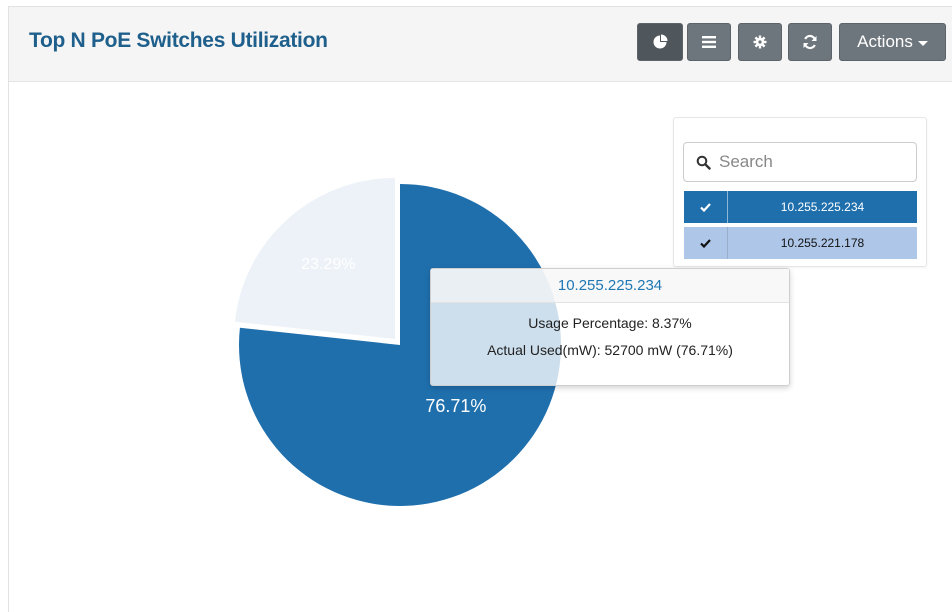 This screenshot has height=612, width=952. I want to click on legend-item-10-255-221-178: 10.255.221.178, so click(800, 243).